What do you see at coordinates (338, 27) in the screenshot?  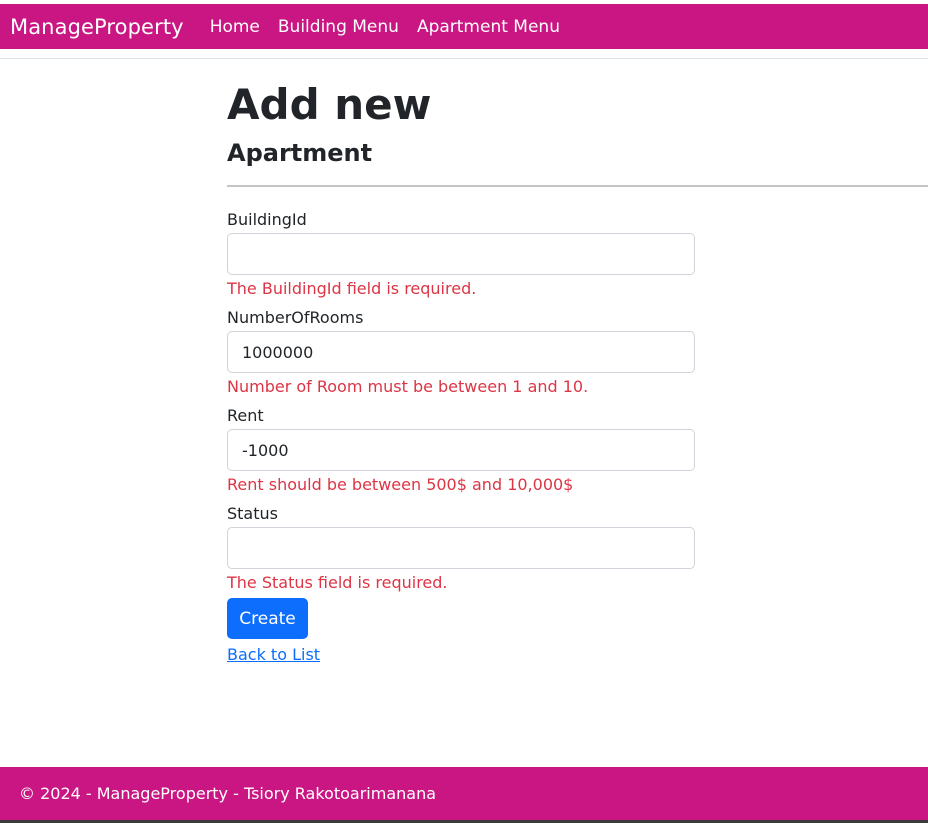 I see `nav-link-building-menu: Building Menu` at bounding box center [338, 27].